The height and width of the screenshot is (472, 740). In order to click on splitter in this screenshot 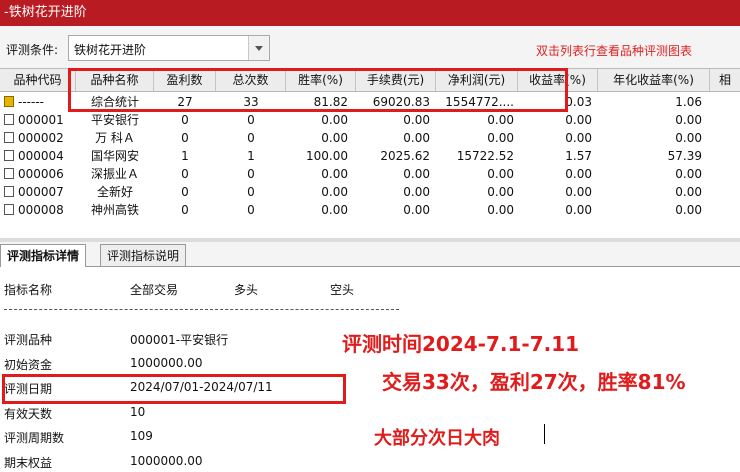, I will do `click(370, 240)`.